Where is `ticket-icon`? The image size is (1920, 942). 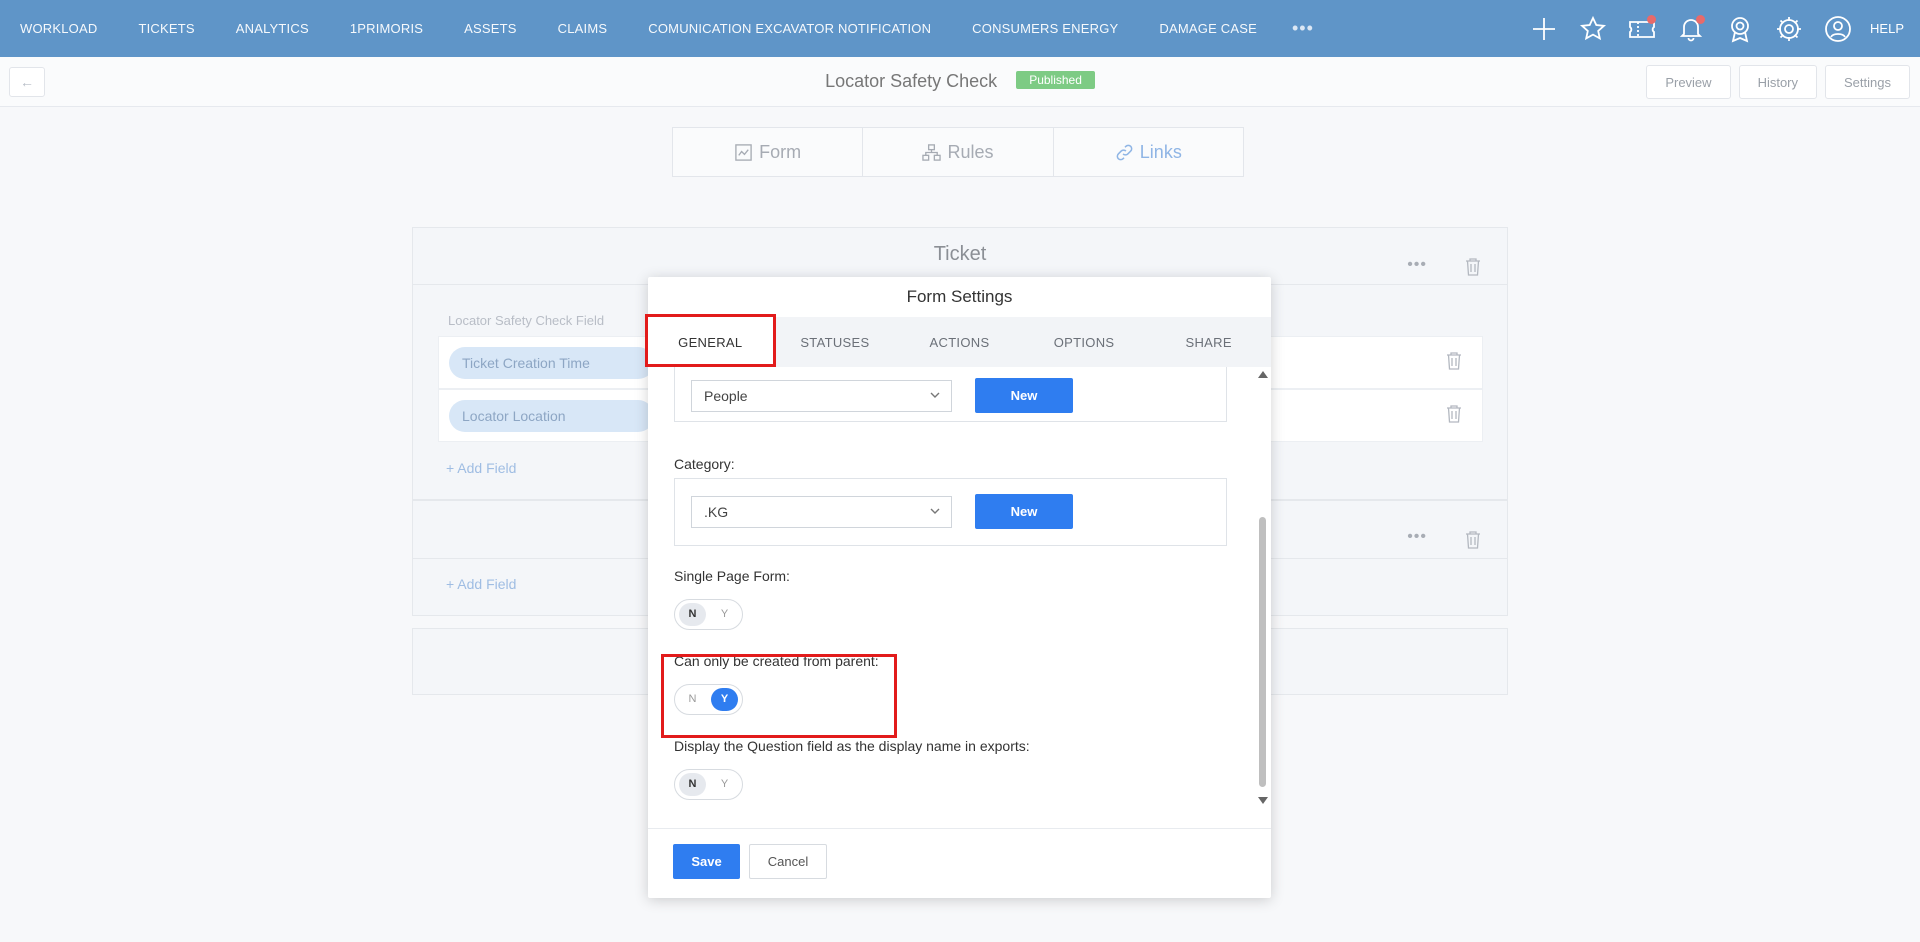 ticket-icon is located at coordinates (1642, 29).